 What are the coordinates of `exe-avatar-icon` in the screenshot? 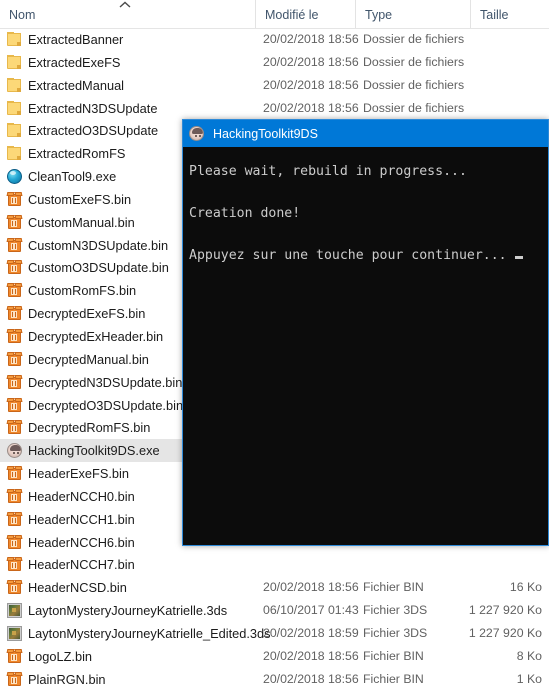 It's located at (14, 450).